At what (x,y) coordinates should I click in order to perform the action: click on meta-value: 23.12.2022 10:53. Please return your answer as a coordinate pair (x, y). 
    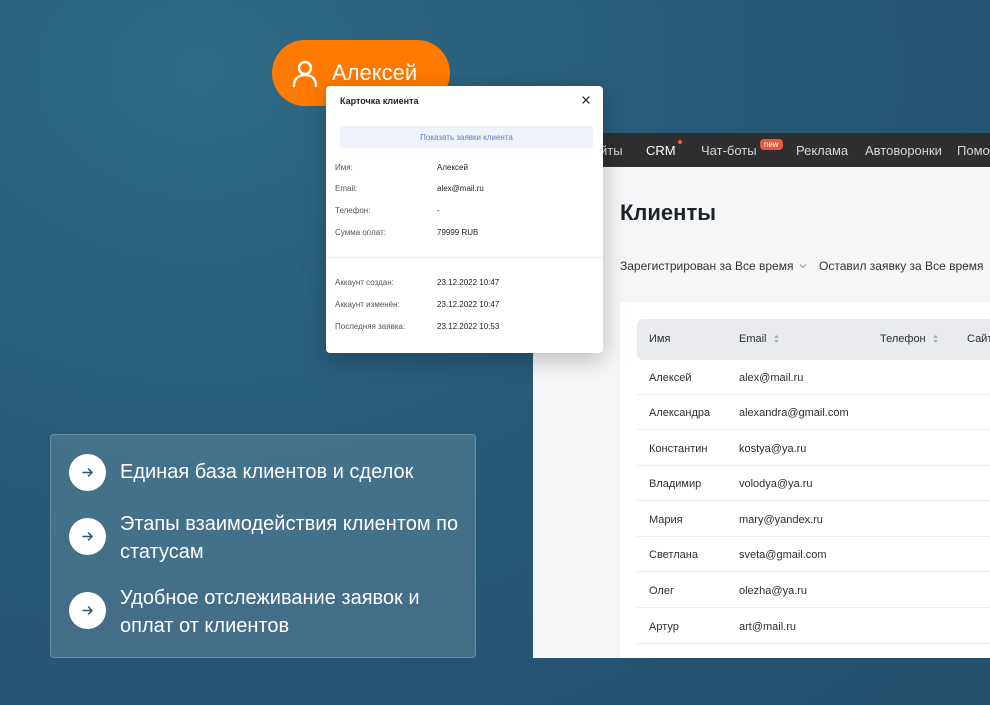
    Looking at the image, I should click on (468, 326).